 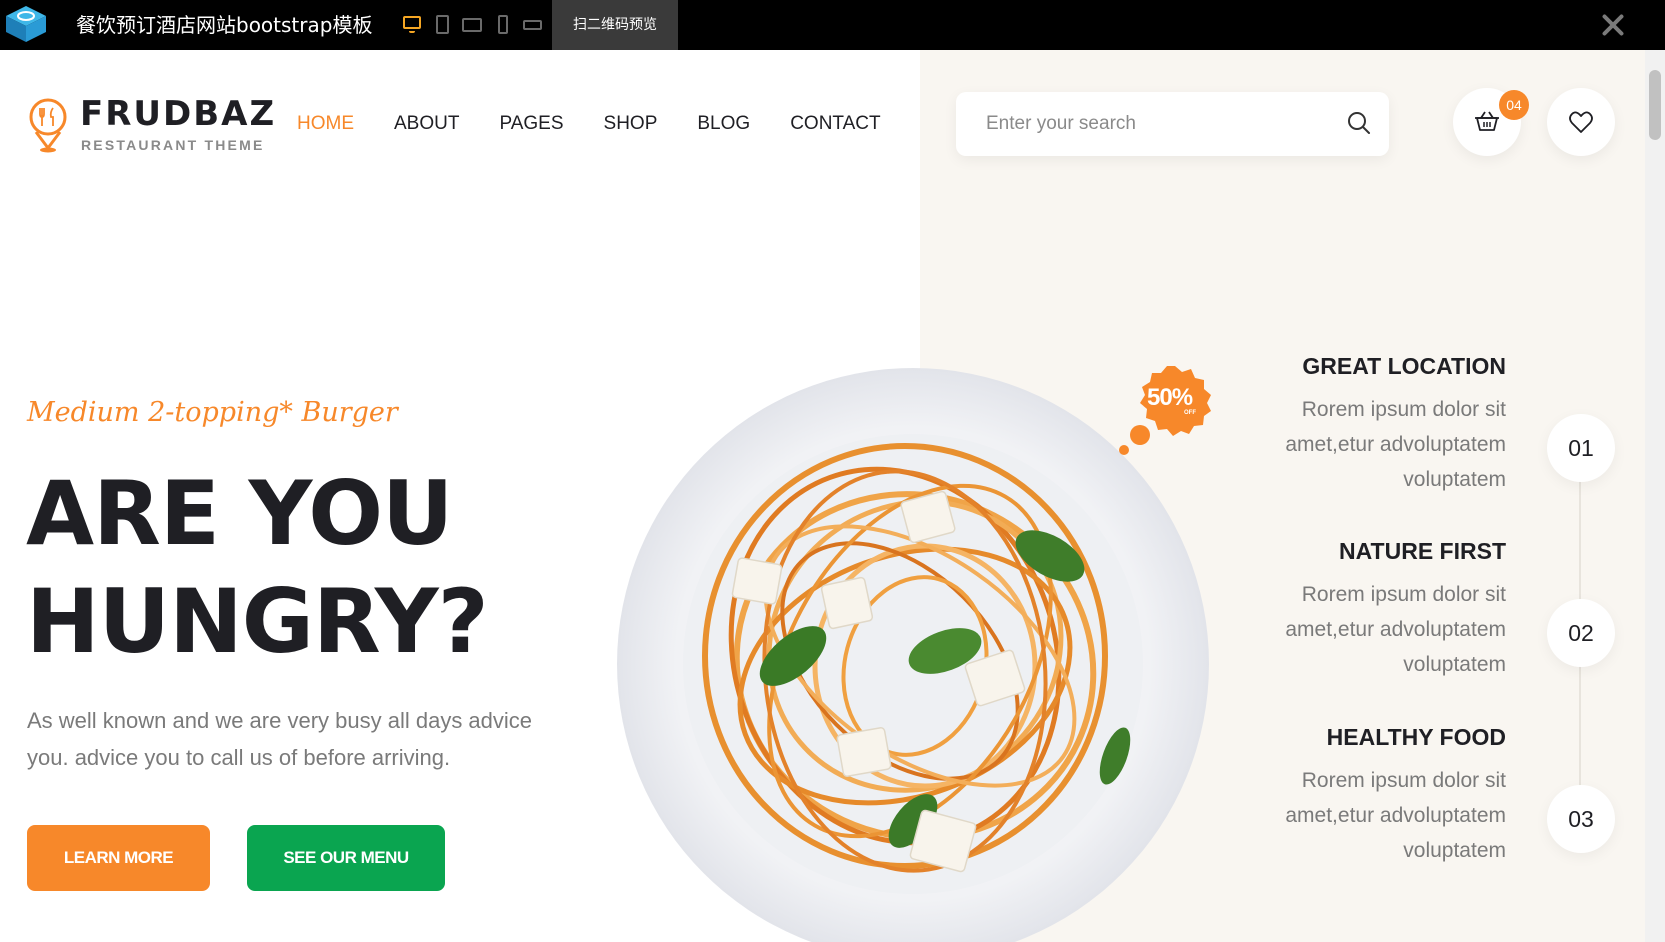 I want to click on template-title: 餐饮预订酒店网站bootstrap模板, so click(x=224, y=25).